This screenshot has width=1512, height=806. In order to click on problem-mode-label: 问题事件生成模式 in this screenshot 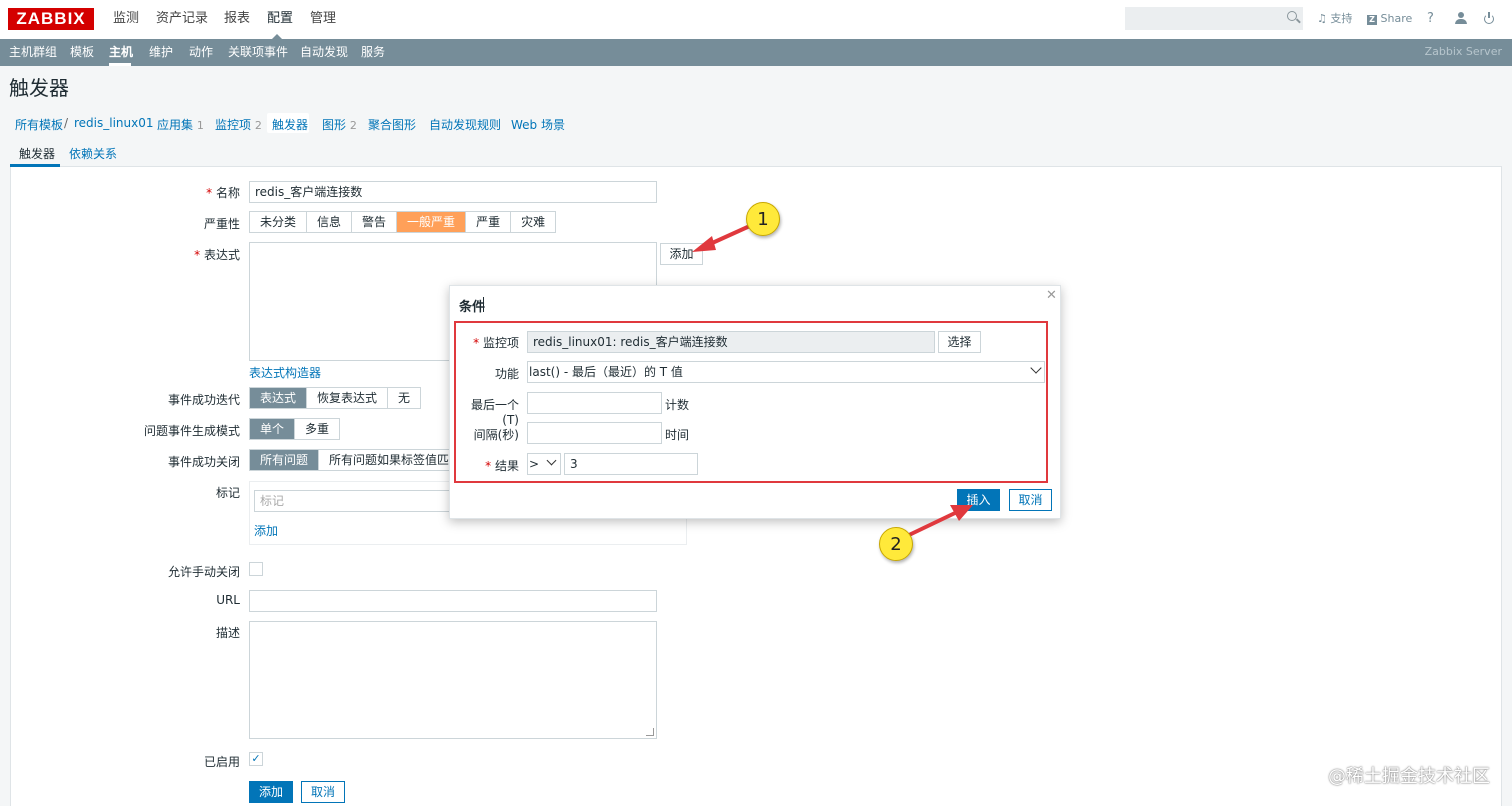, I will do `click(191, 431)`.